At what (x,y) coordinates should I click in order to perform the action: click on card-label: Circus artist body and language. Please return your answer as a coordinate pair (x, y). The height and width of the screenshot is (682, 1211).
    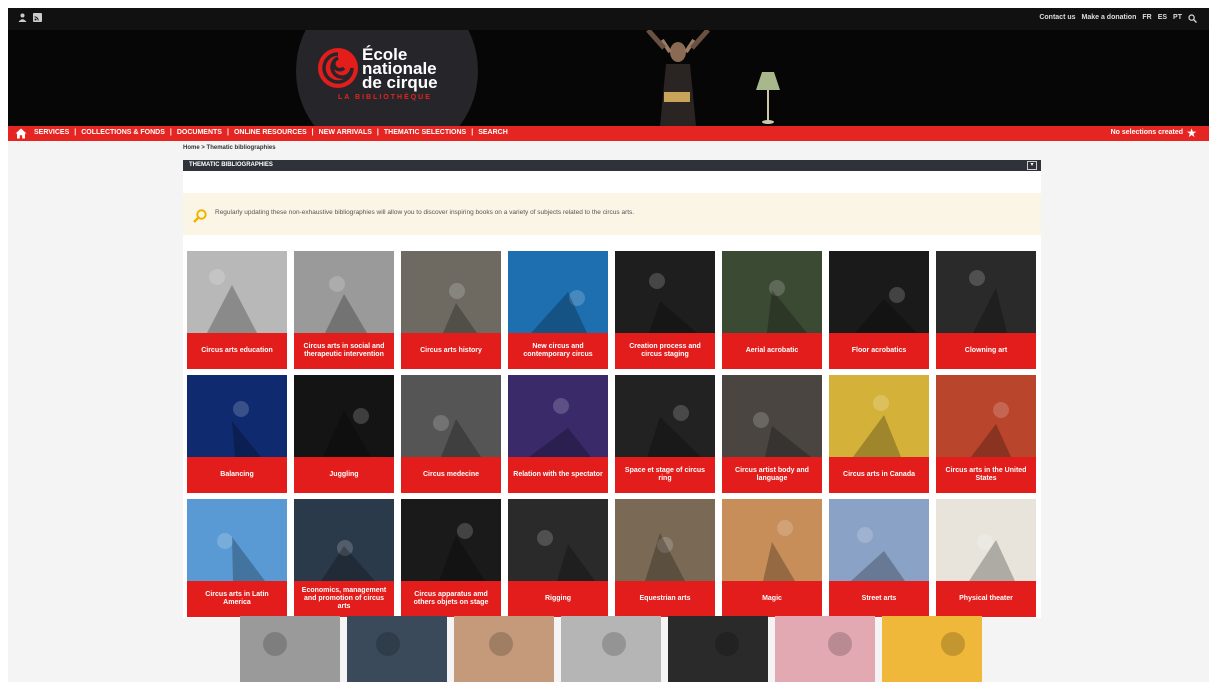
    Looking at the image, I should click on (772, 475).